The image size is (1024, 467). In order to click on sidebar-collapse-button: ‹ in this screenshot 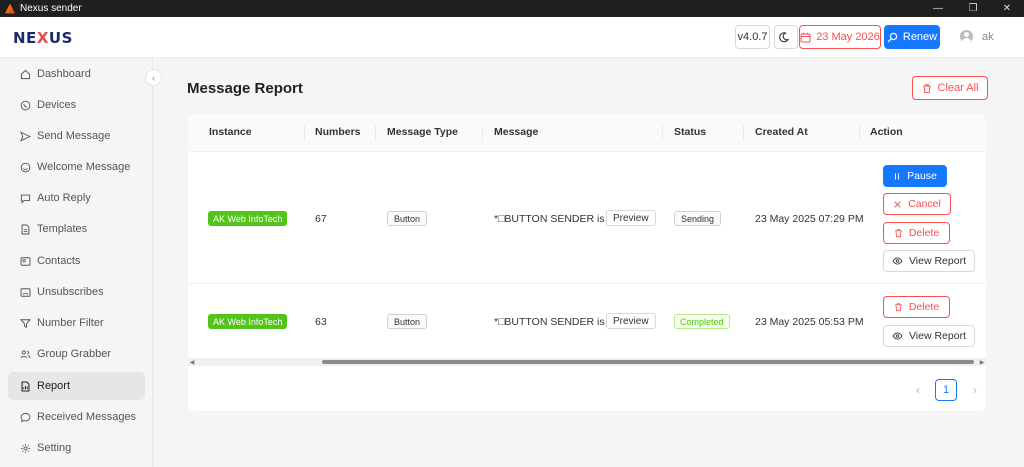, I will do `click(153, 77)`.